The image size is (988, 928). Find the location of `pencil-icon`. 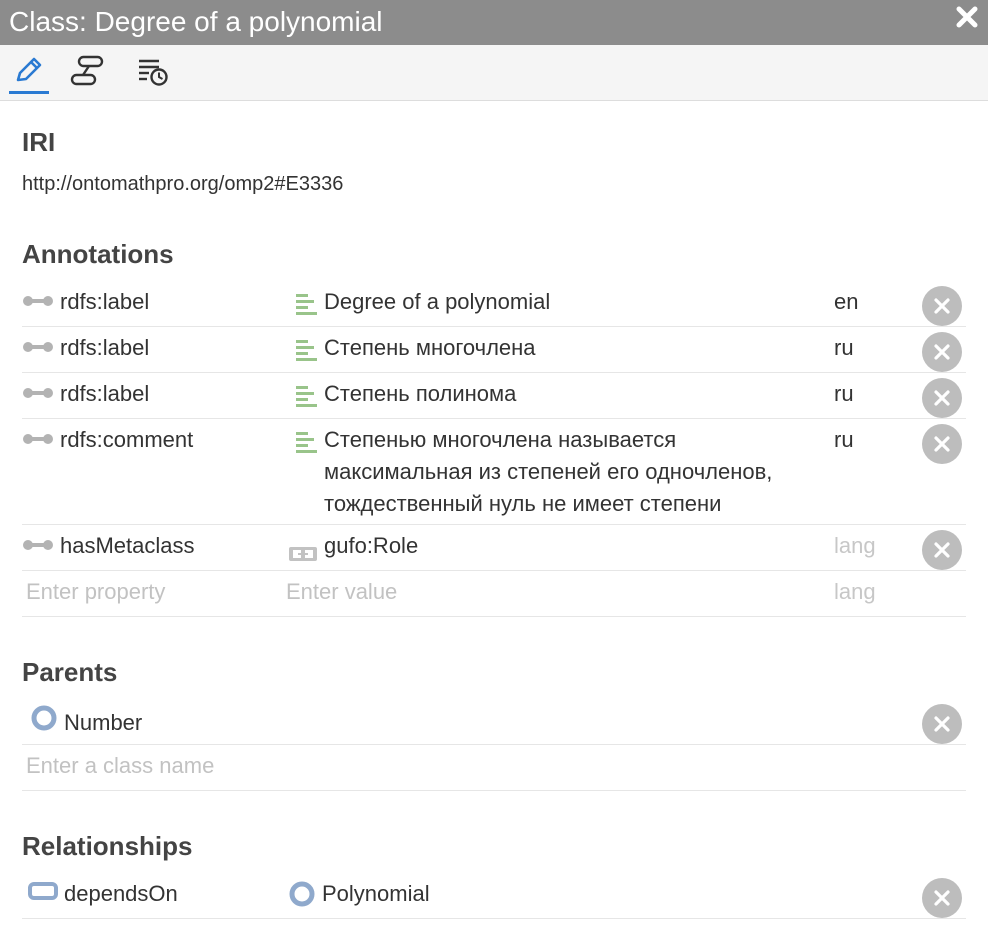

pencil-icon is located at coordinates (29, 73).